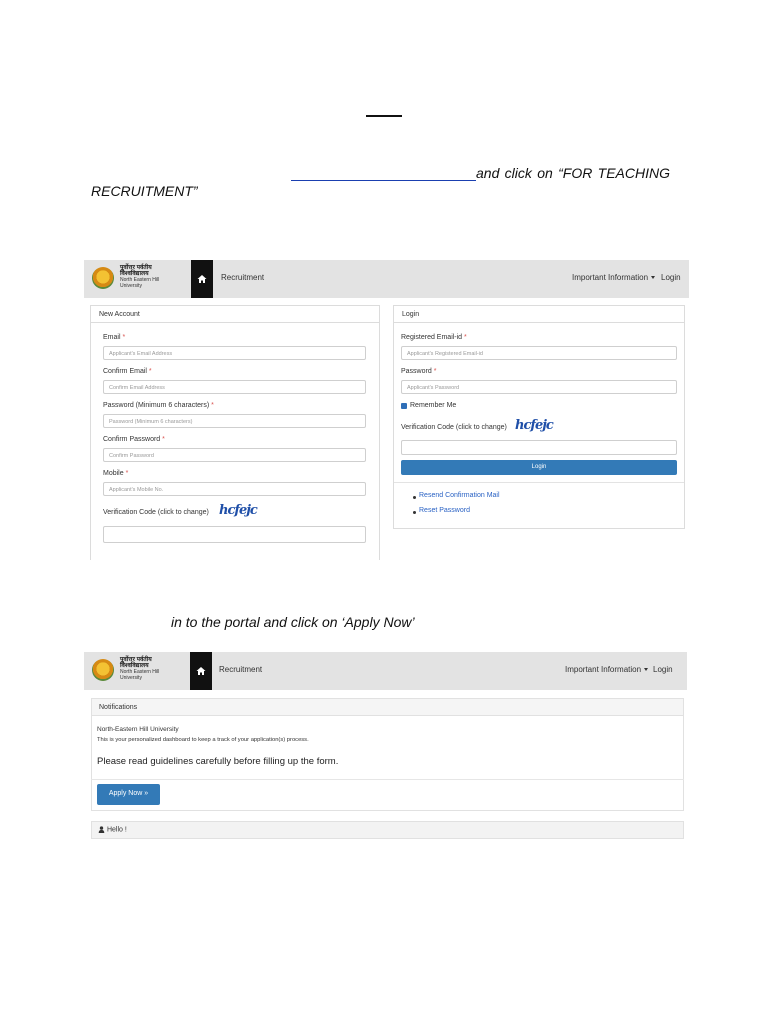  What do you see at coordinates (234, 489) in the screenshot?
I see `mobile-input: Applicant's Mobile No.` at bounding box center [234, 489].